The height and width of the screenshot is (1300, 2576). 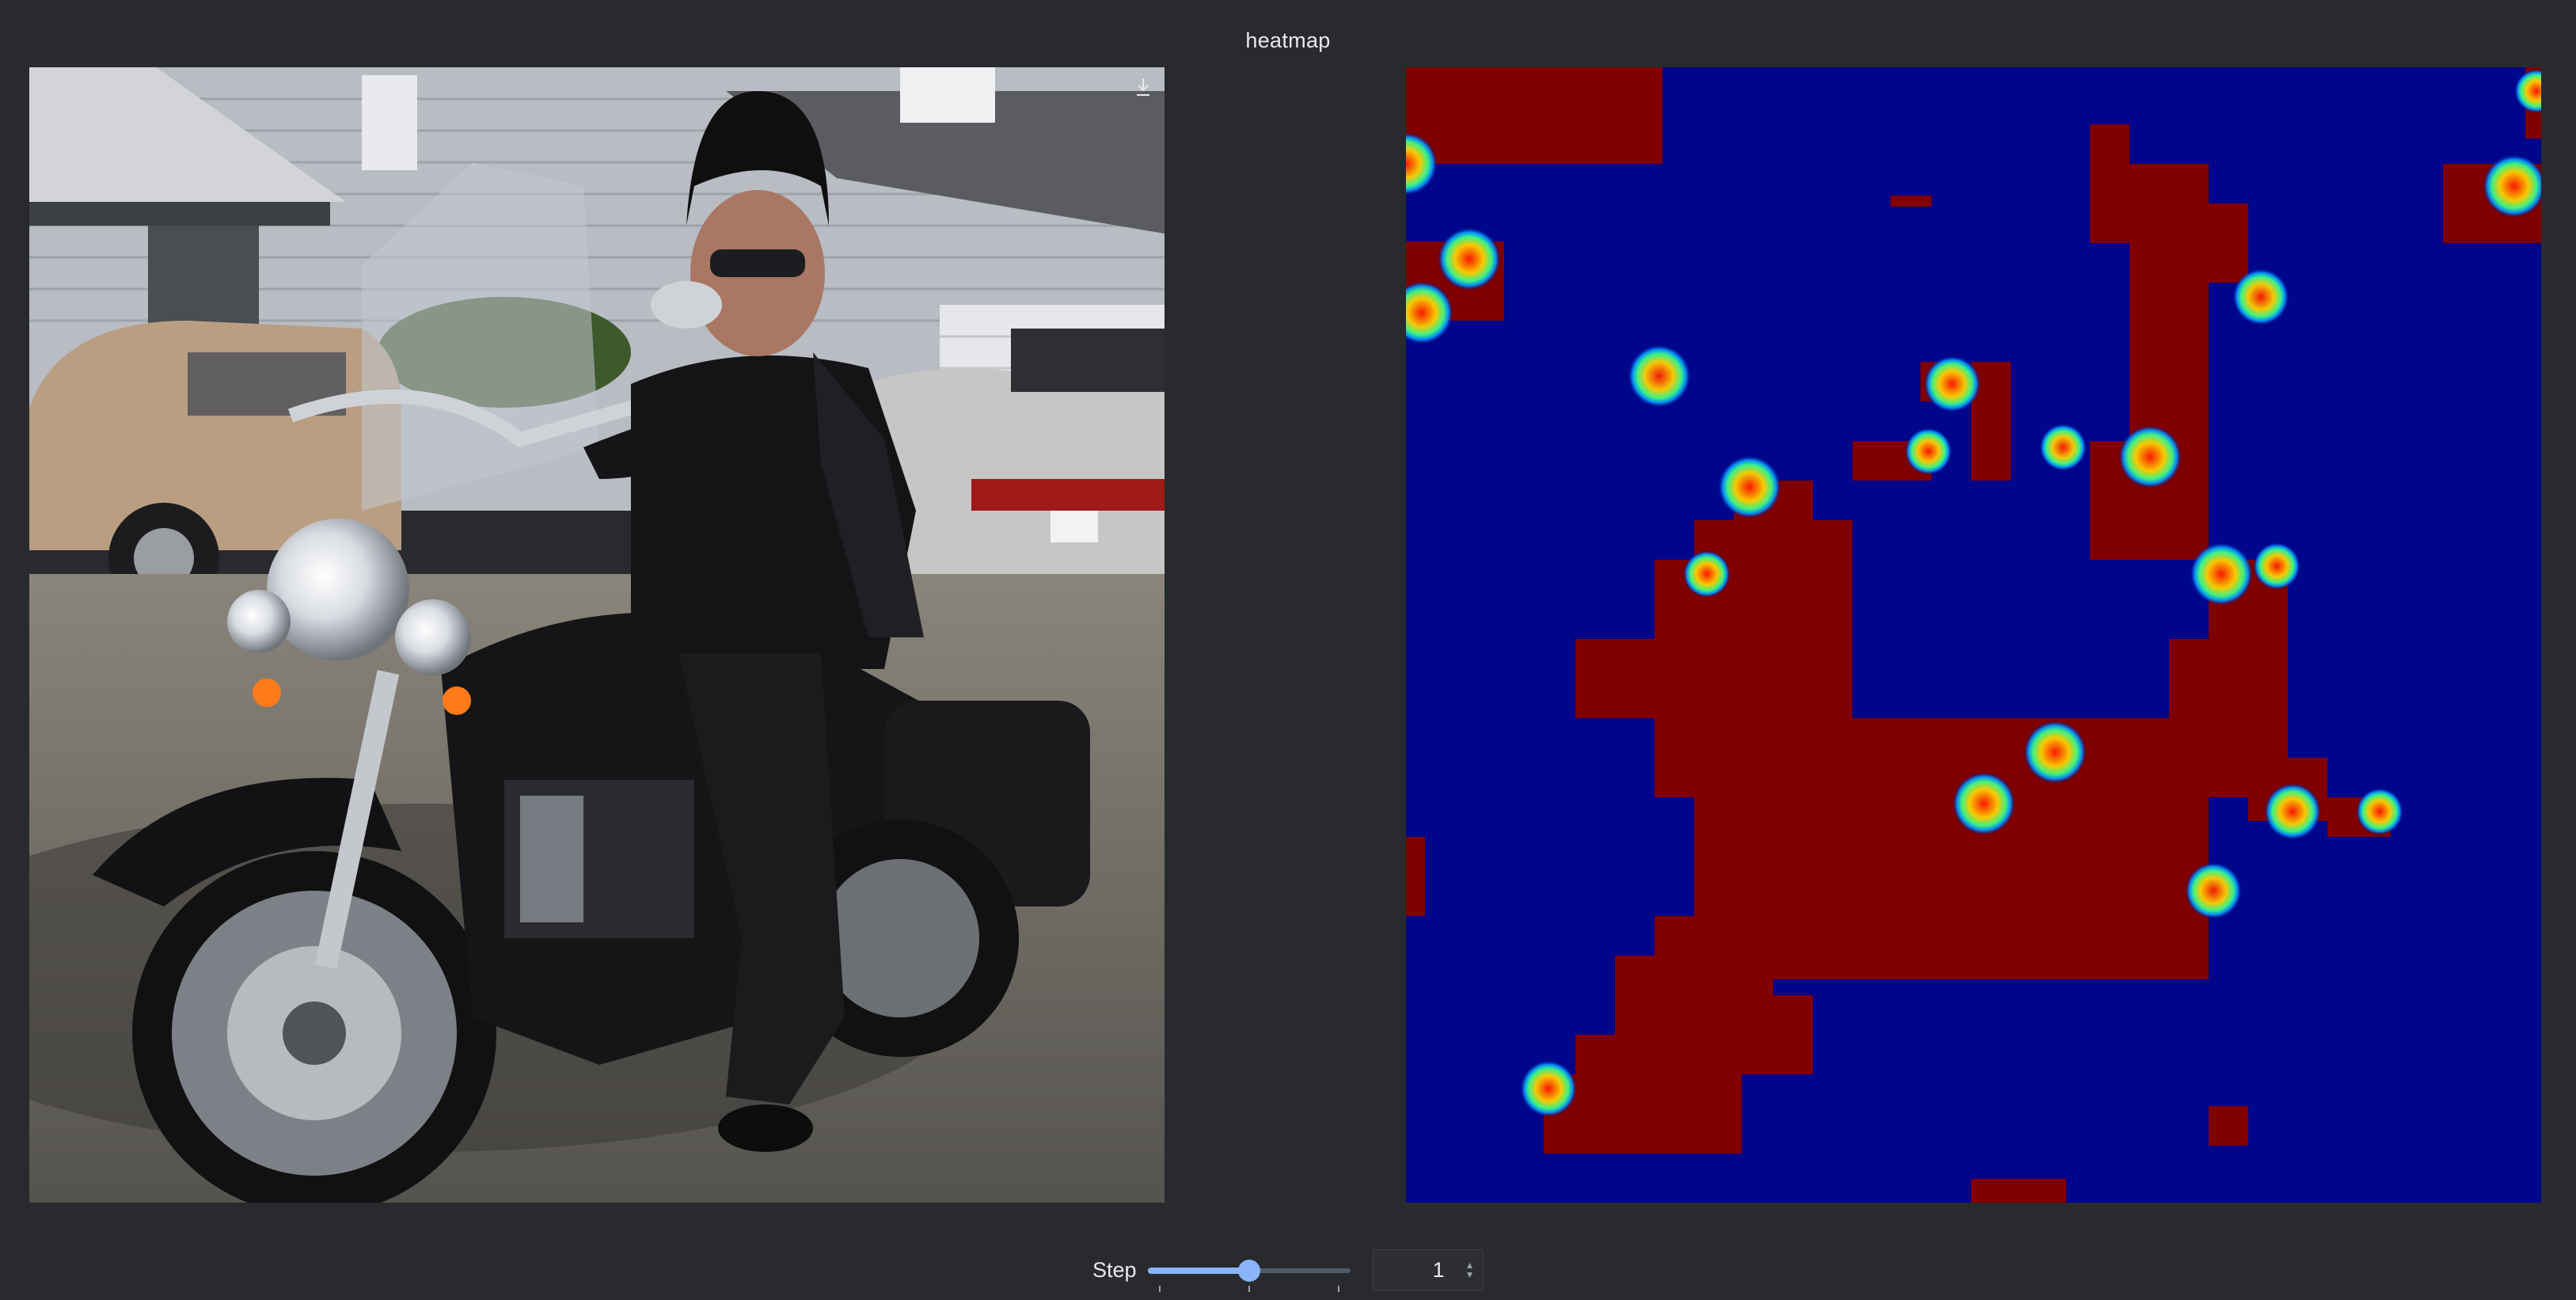 I want to click on step-controls: Step 1 ▲ ▼, so click(x=1288, y=1270).